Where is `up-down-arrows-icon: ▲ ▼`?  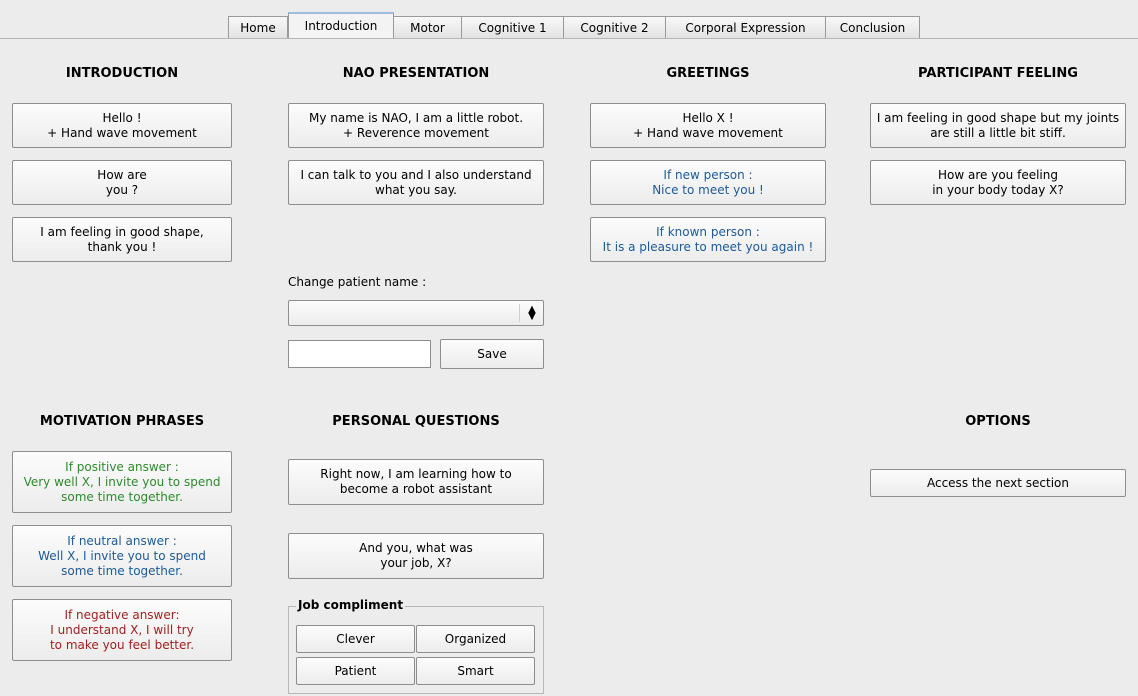
up-down-arrows-icon: ▲ ▼ is located at coordinates (532, 313).